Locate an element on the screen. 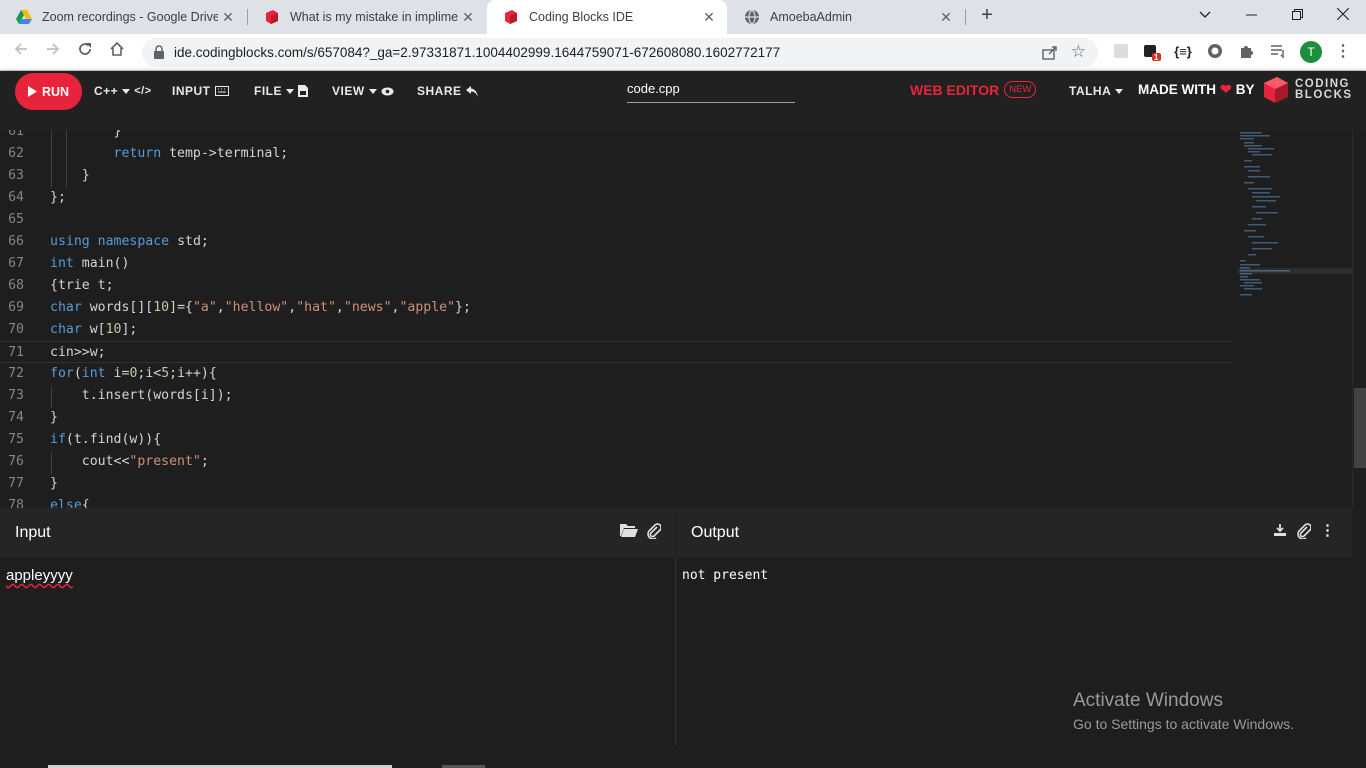 This screenshot has height=768, width=1366. code-text: using namespace std; is located at coordinates (129, 242).